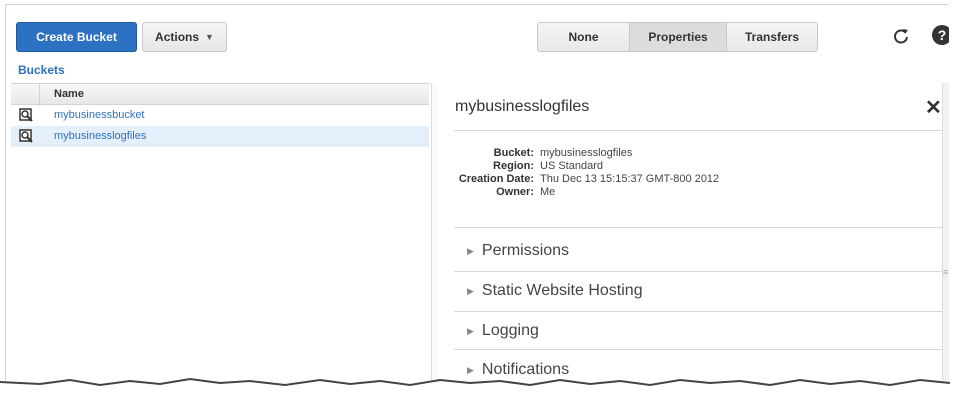 The width and height of the screenshot is (961, 395). I want to click on section-label: Permissions, so click(525, 250).